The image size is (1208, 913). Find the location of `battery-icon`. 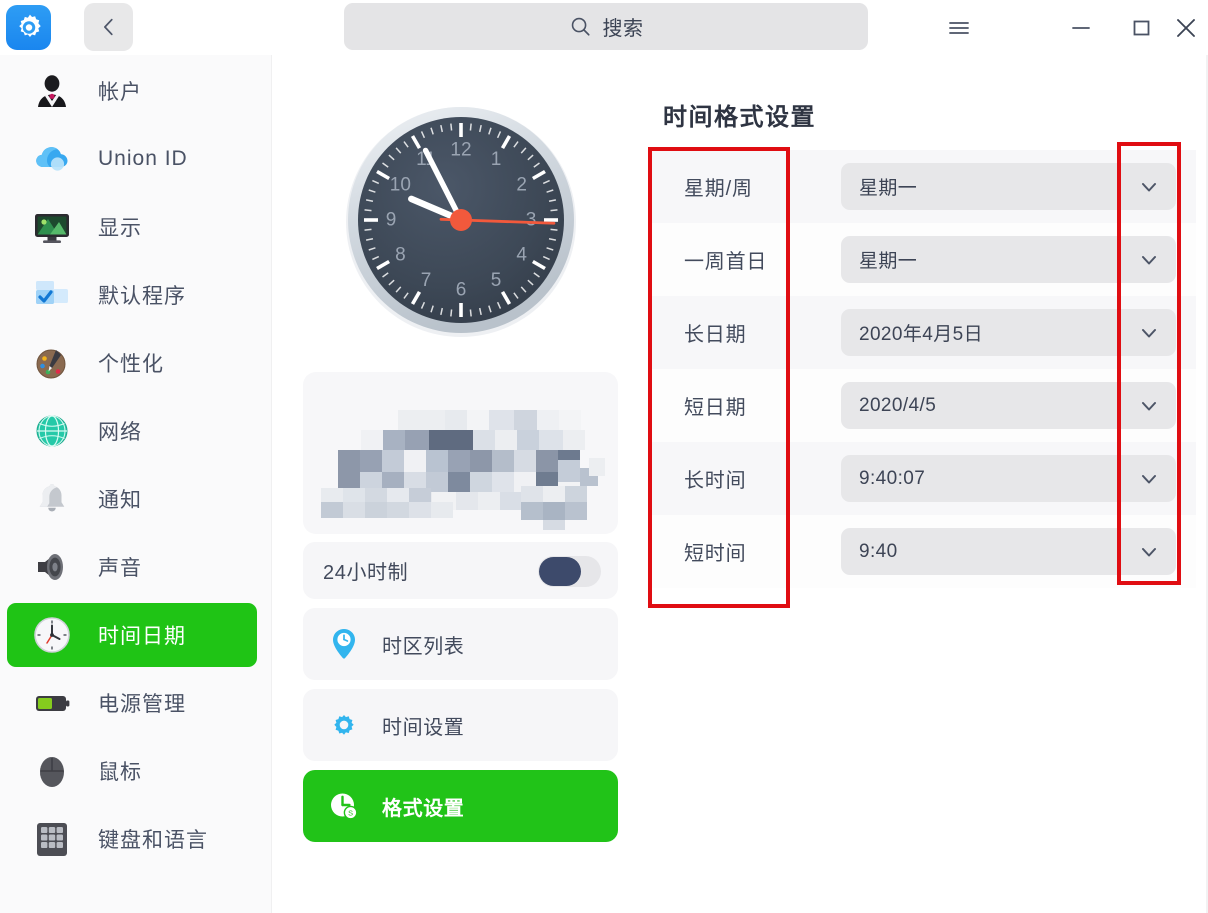

battery-icon is located at coordinates (52, 703).